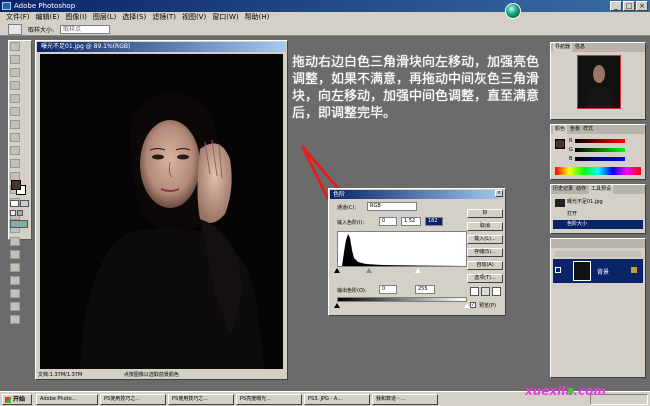 Image resolution: width=650 pixels, height=406 pixels. What do you see at coordinates (600, 159) in the screenshot?
I see `b-slider` at bounding box center [600, 159].